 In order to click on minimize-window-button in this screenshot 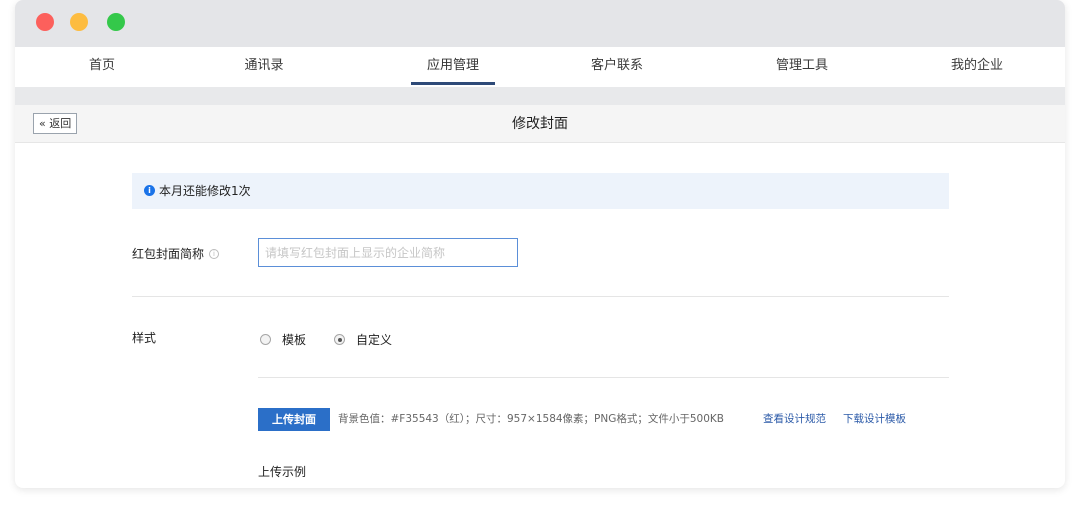, I will do `click(79, 22)`.